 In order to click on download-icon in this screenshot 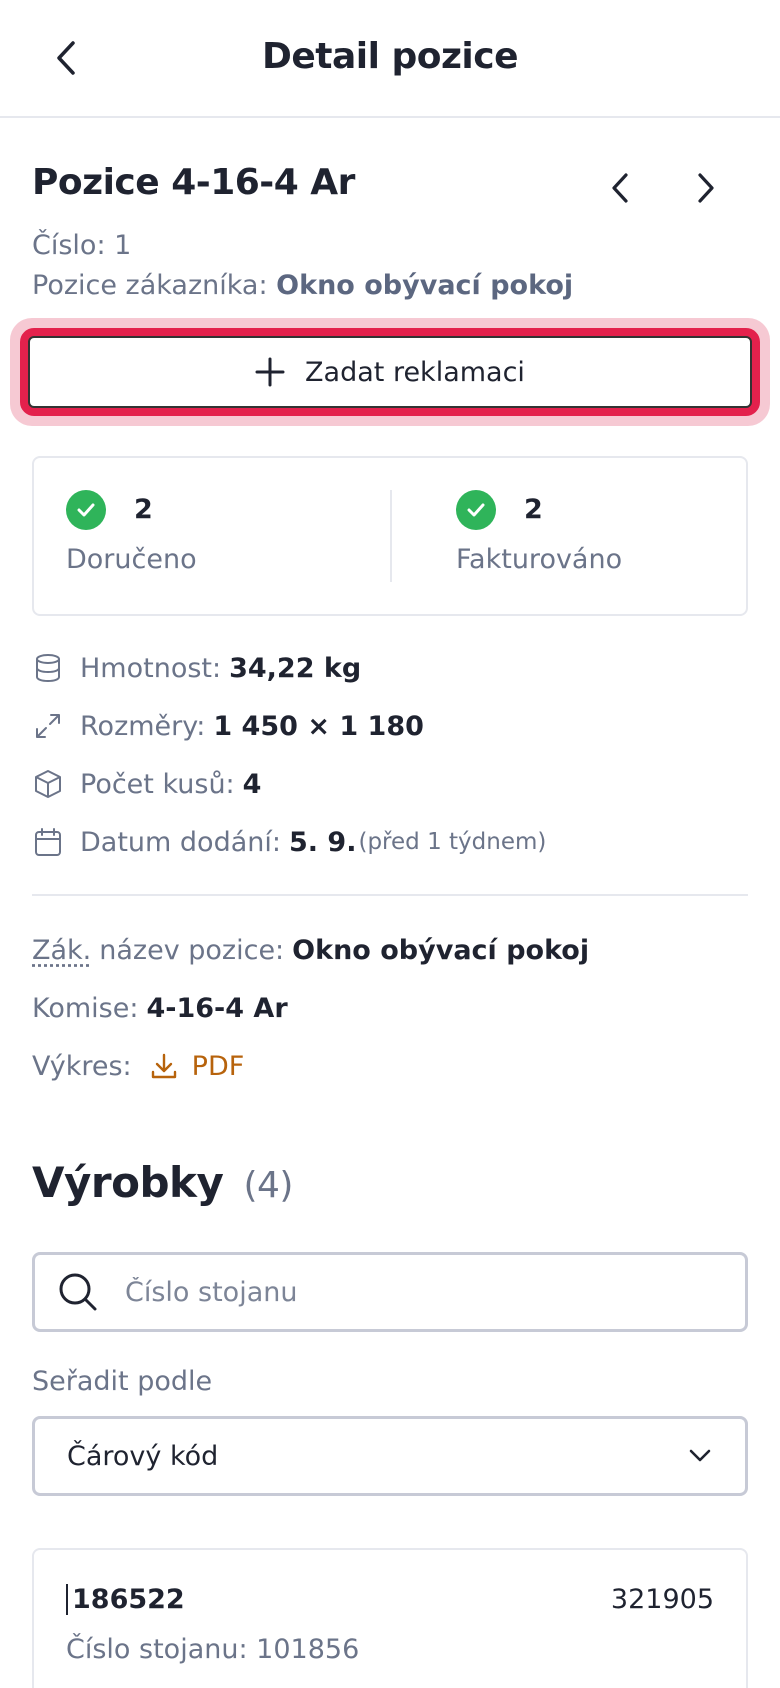, I will do `click(163, 1066)`.